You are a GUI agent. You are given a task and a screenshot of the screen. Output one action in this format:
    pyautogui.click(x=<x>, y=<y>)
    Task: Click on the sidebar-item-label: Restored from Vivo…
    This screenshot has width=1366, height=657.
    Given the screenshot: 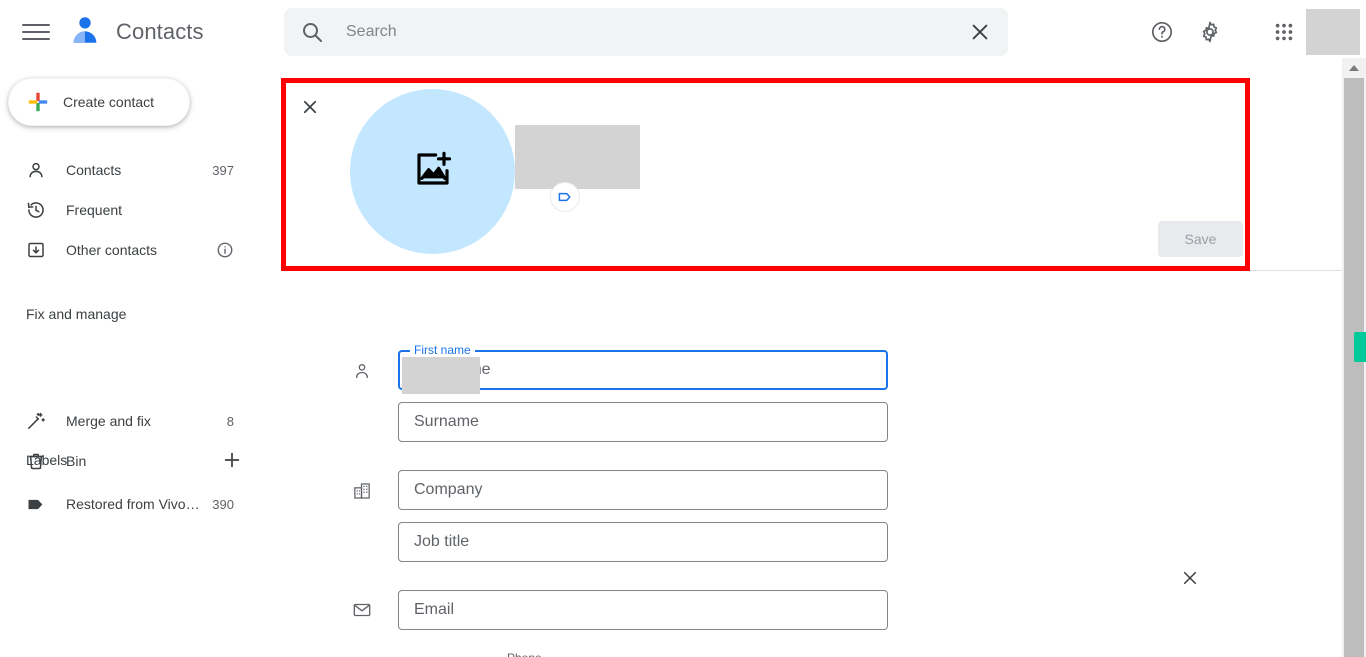 What is the action you would take?
    pyautogui.click(x=133, y=504)
    